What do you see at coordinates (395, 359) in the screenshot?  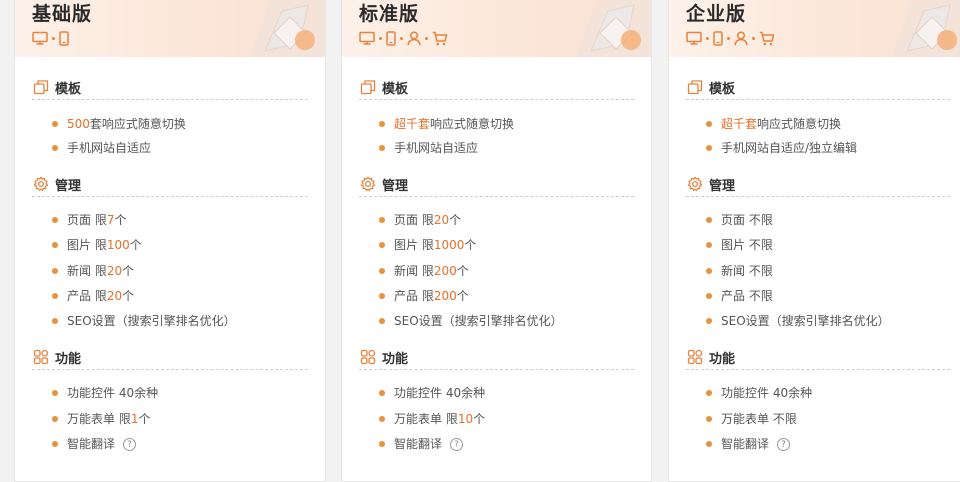 I see `section-title: 功能` at bounding box center [395, 359].